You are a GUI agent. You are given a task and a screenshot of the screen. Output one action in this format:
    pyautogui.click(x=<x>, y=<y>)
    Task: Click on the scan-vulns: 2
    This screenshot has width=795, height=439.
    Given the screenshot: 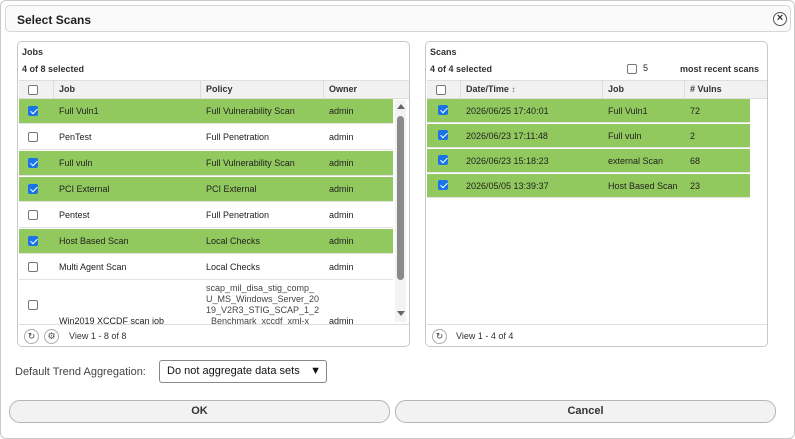 What is the action you would take?
    pyautogui.click(x=693, y=136)
    